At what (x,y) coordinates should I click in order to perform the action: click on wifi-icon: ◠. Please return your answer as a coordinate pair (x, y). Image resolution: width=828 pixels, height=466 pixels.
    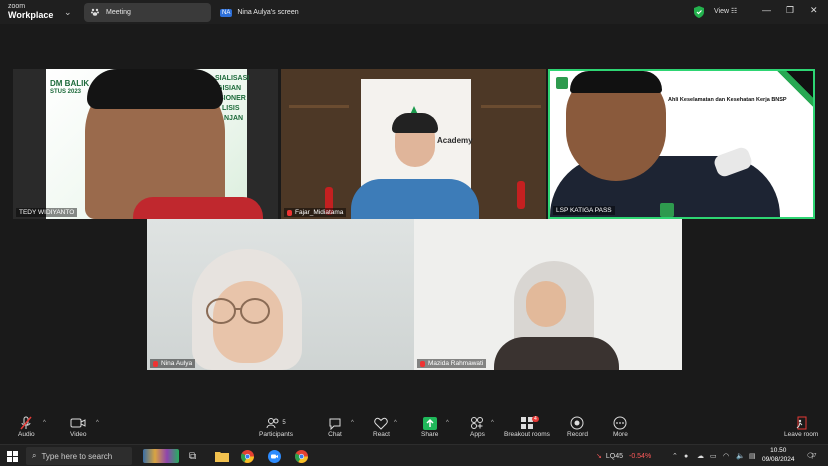
    Looking at the image, I should click on (726, 456).